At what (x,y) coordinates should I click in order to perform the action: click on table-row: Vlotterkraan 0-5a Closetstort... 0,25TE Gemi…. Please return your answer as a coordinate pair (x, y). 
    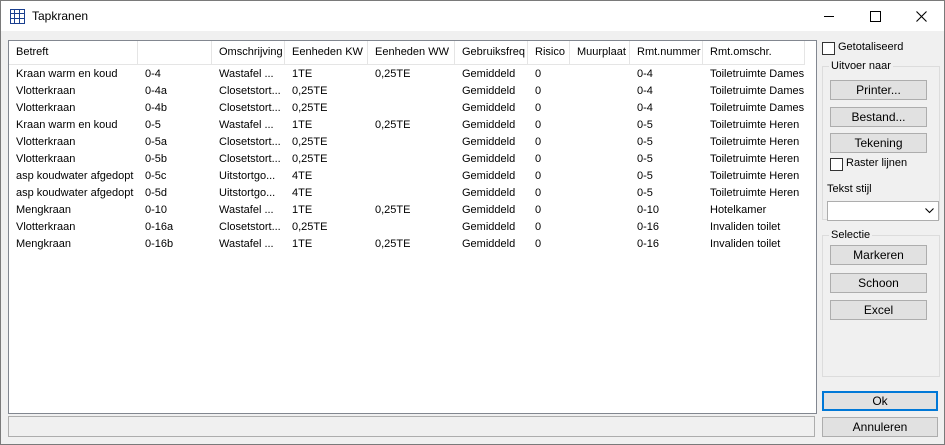
    Looking at the image, I should click on (407, 142).